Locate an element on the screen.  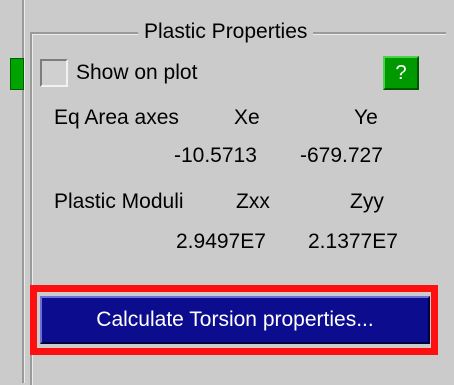
show-on-plot-checkbox is located at coordinates (54, 73).